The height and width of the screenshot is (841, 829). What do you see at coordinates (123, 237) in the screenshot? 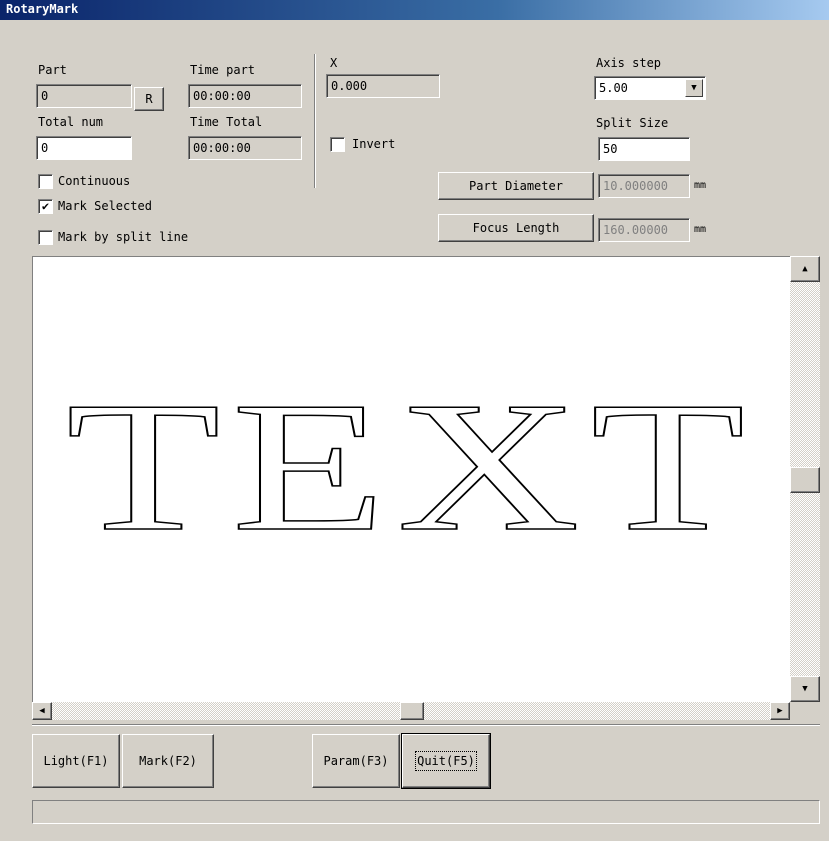
I see `mark-by-split-line-label: Mark by split line` at bounding box center [123, 237].